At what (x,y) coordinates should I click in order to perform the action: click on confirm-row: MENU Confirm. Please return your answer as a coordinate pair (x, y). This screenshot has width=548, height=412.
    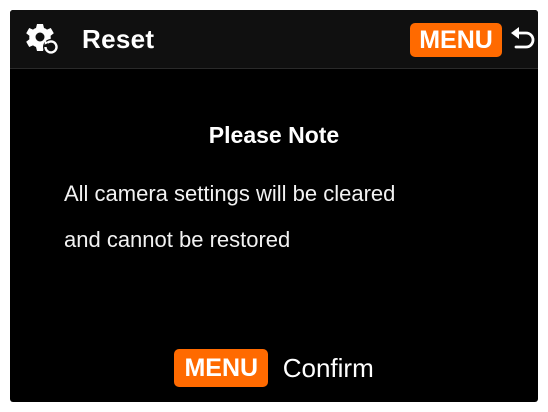
    Looking at the image, I should click on (274, 369).